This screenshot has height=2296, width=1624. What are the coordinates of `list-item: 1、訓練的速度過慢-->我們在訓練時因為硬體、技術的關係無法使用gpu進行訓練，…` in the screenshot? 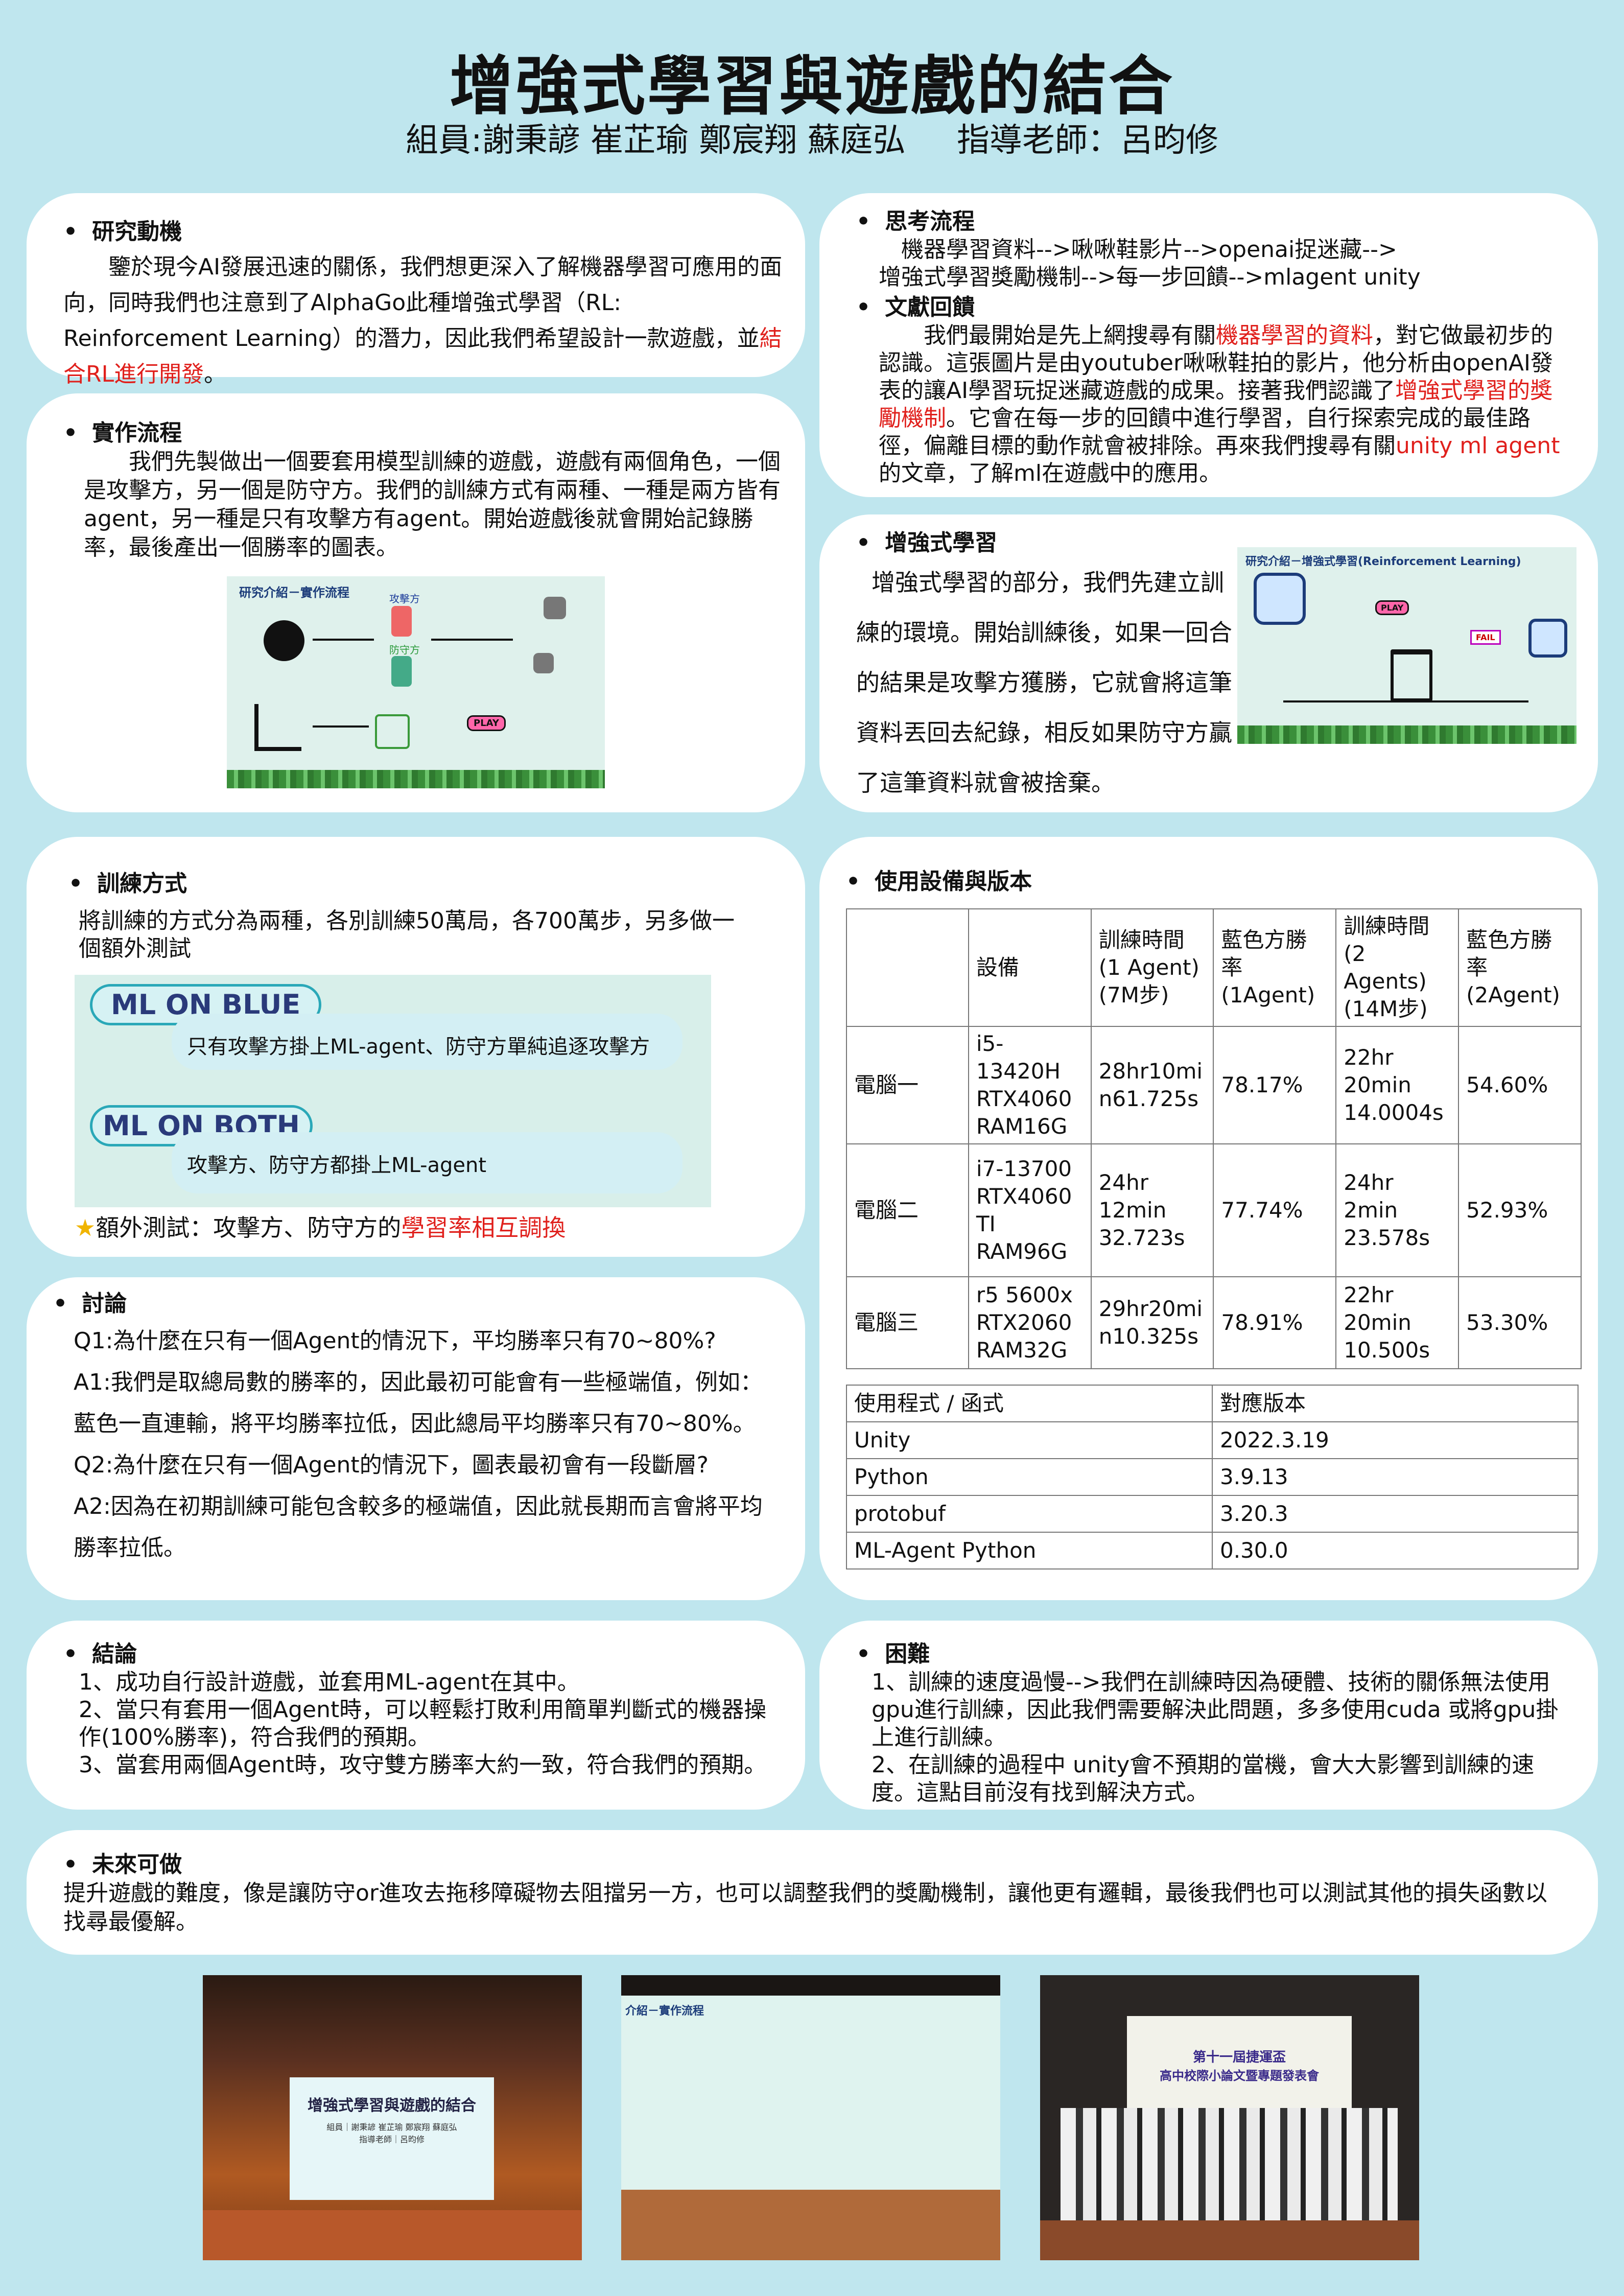 It's located at (1215, 1709).